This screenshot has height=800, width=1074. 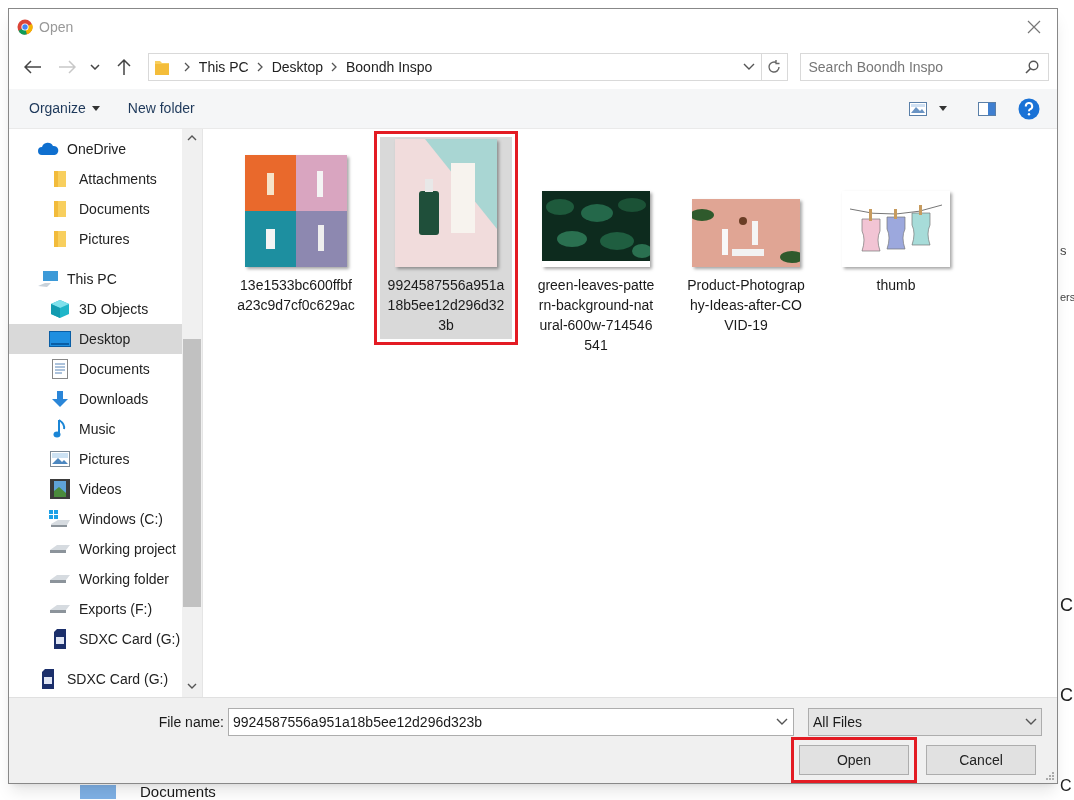 What do you see at coordinates (60, 339) in the screenshot?
I see `desktop-icon` at bounding box center [60, 339].